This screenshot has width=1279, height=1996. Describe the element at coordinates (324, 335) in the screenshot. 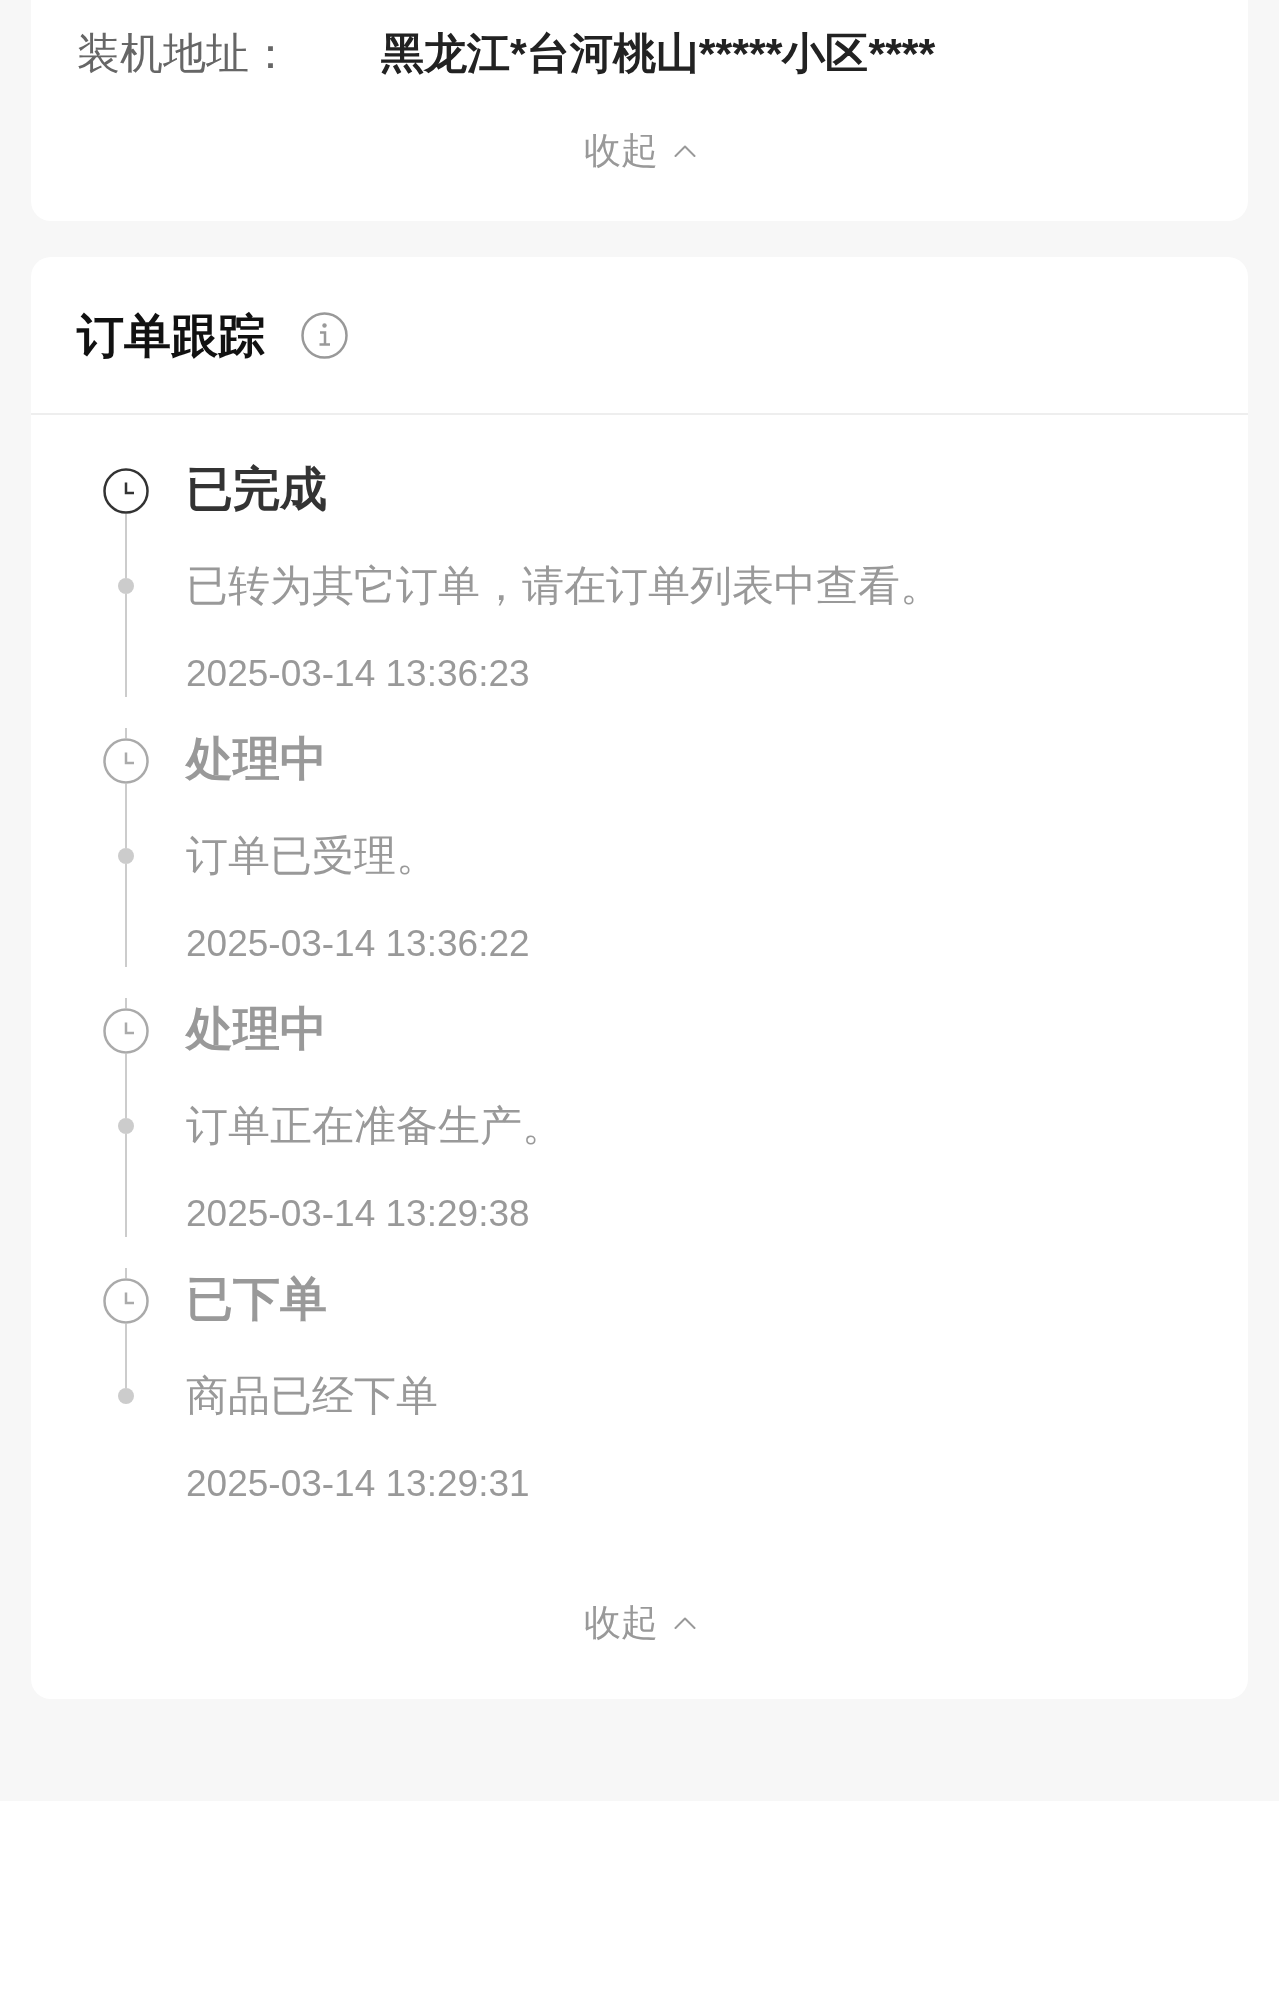

I see `info-icon` at that location.